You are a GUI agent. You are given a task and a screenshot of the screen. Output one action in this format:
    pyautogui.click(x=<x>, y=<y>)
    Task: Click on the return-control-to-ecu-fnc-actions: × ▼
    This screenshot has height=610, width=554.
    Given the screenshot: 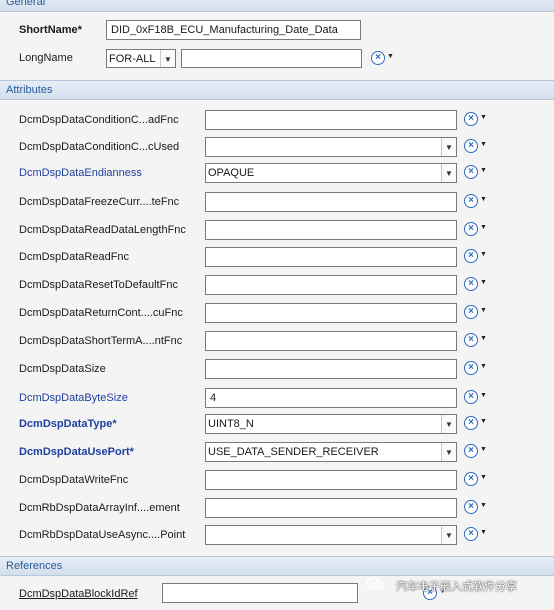 What is the action you would take?
    pyautogui.click(x=475, y=314)
    